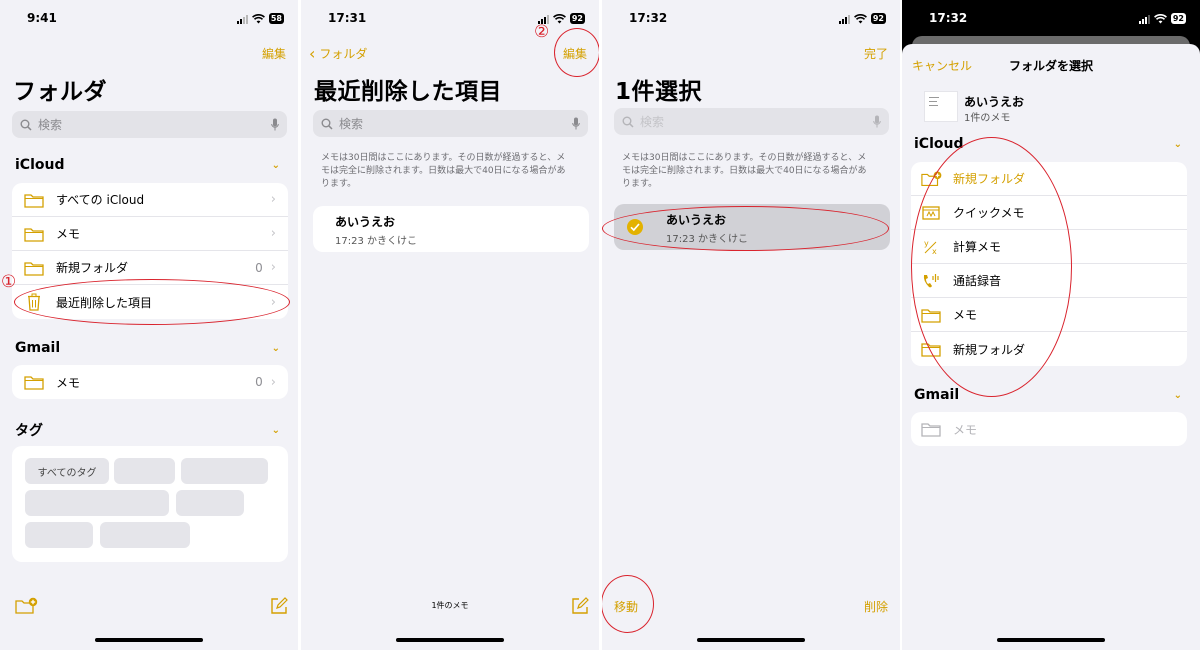  I want to click on tag-browser: すべてのタグ, so click(150, 504).